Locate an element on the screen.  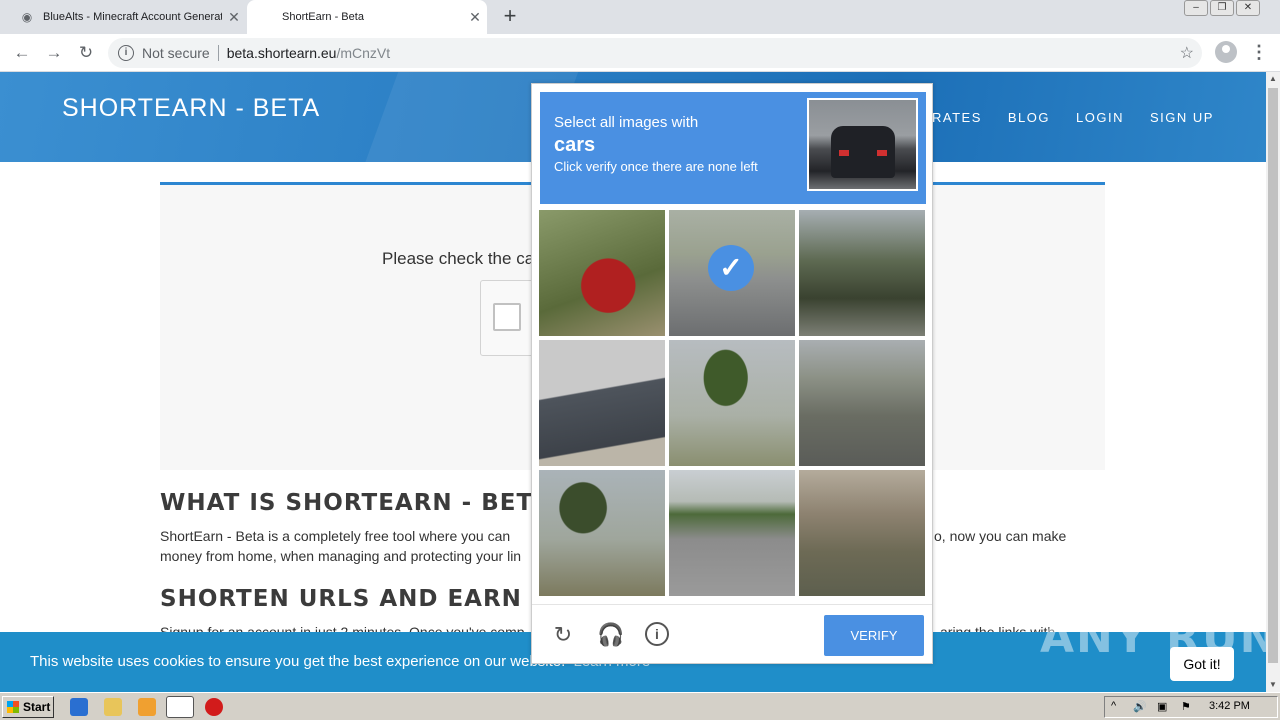
browser-menu-icon: ⋮ is located at coordinates (1259, 52).